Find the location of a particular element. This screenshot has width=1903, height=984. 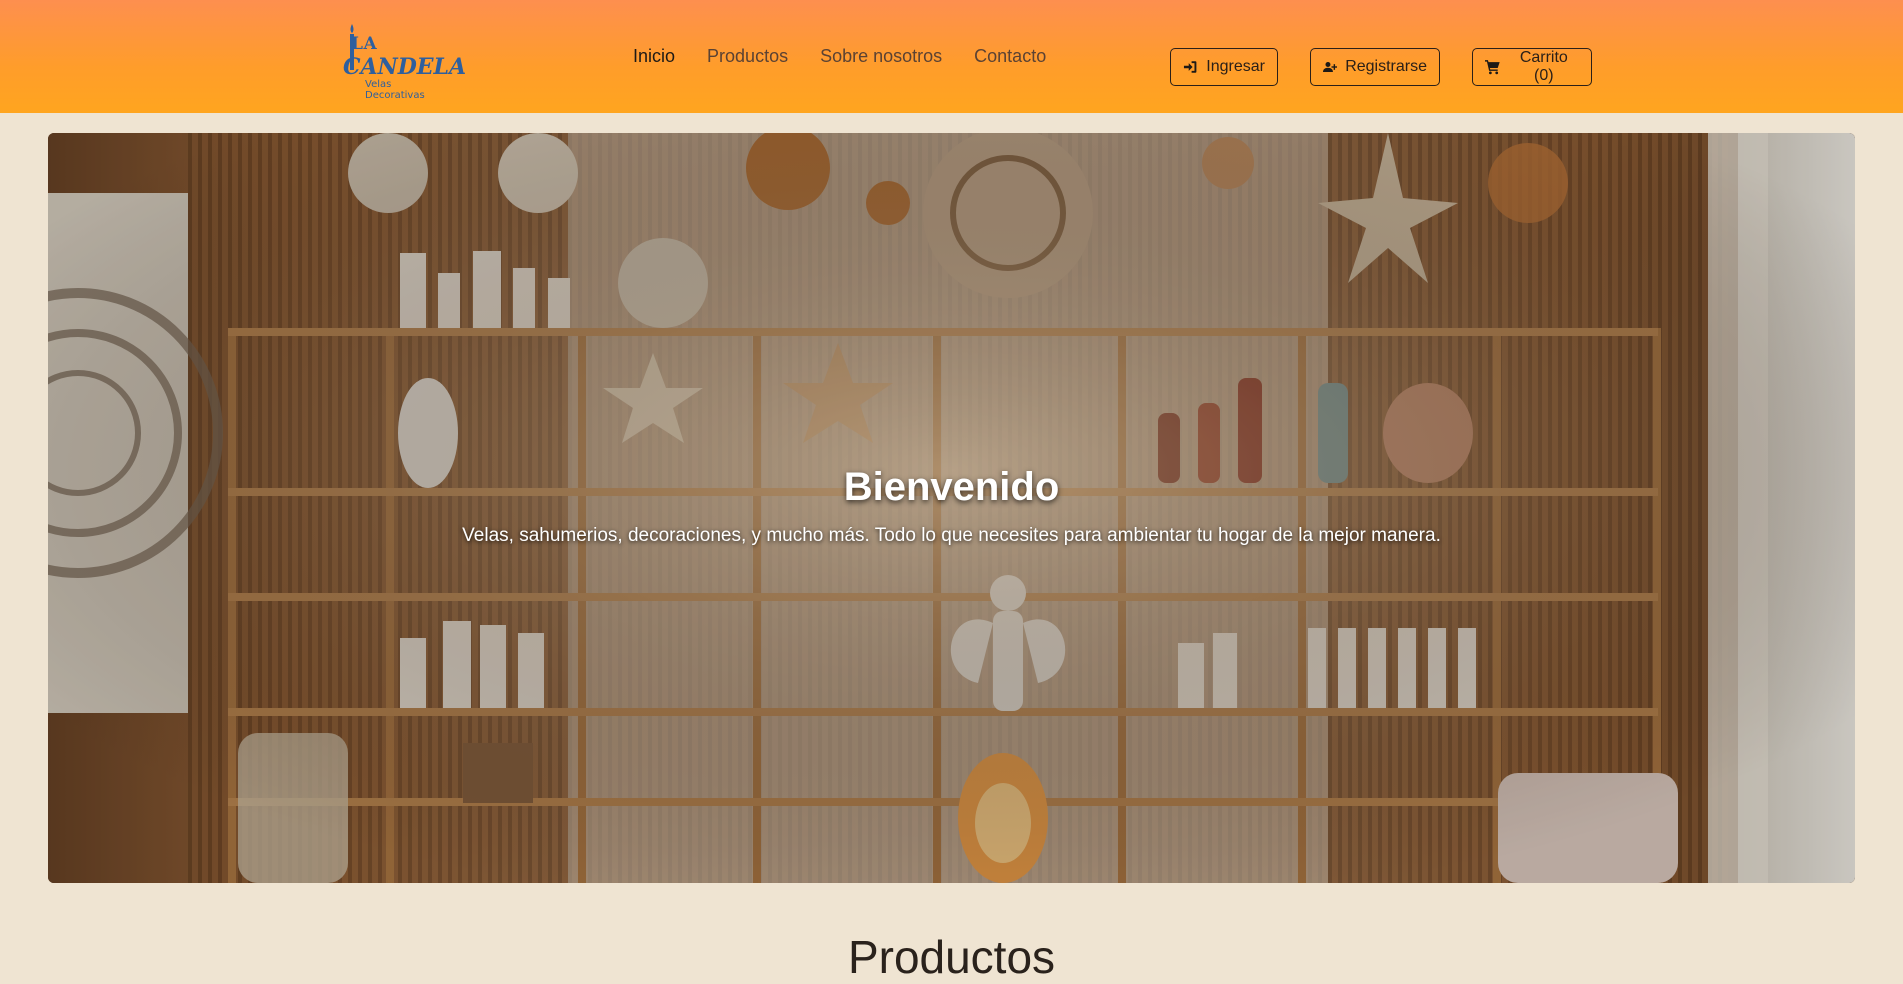

cart-label: Carrito (0) is located at coordinates (1543, 66).